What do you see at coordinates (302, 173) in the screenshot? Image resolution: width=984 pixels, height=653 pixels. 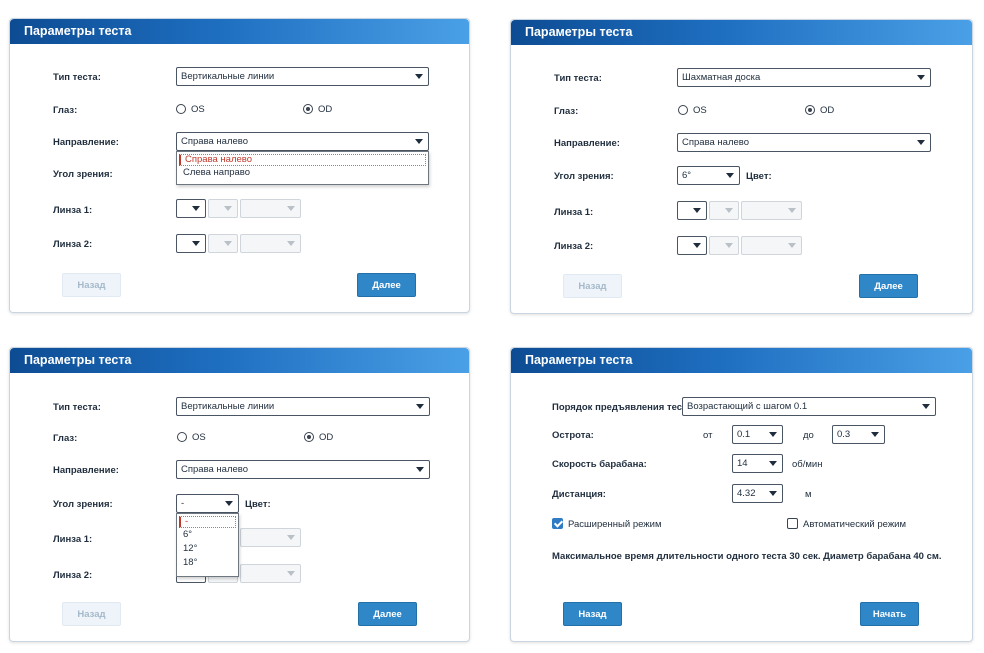 I see `dropdown-option: Слева направо` at bounding box center [302, 173].